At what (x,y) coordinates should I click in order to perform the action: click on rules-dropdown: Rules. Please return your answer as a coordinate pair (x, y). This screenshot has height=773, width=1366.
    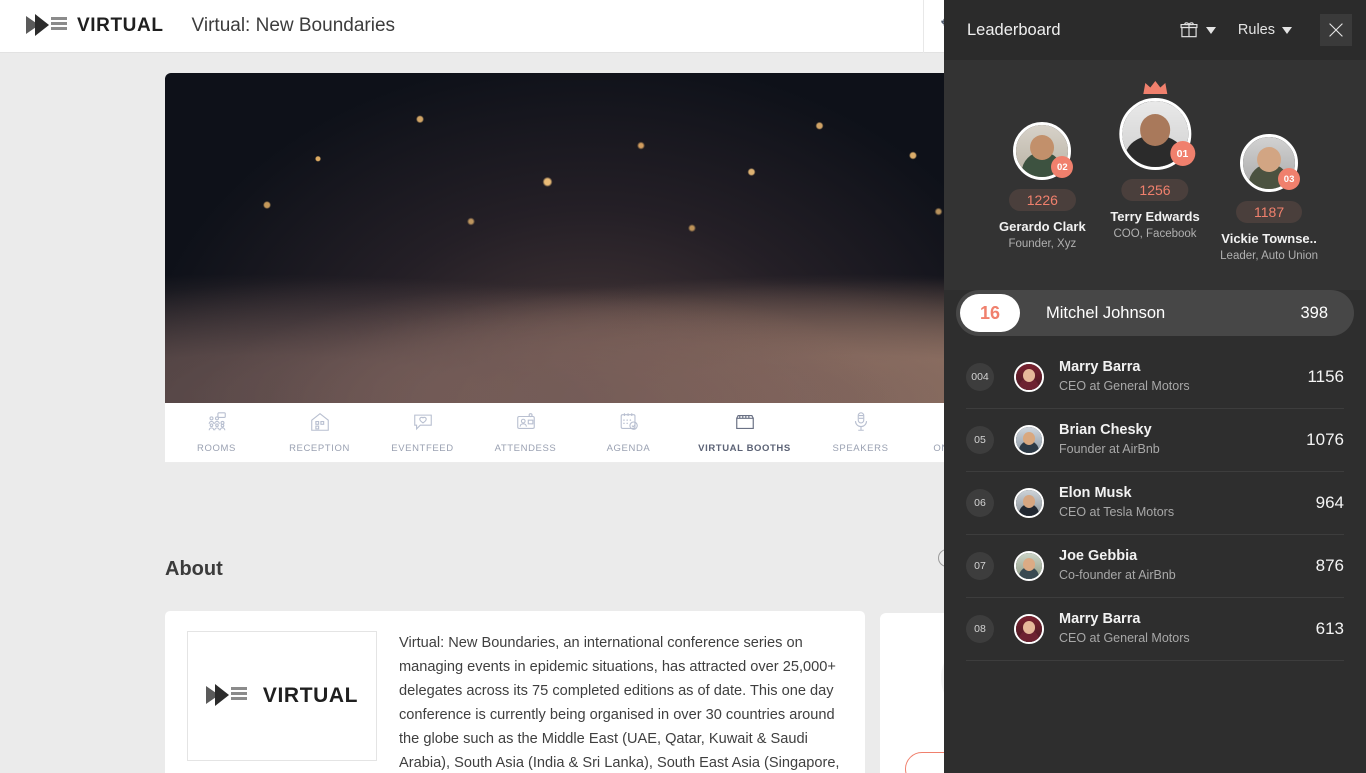
    Looking at the image, I should click on (1265, 30).